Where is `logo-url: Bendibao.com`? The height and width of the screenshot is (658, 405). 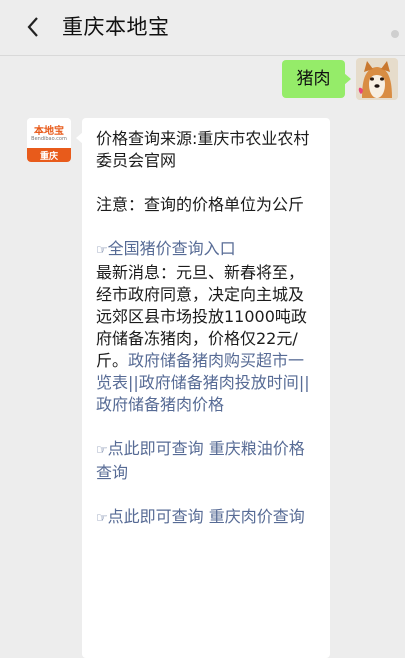
logo-url: Bendibao.com is located at coordinates (49, 139).